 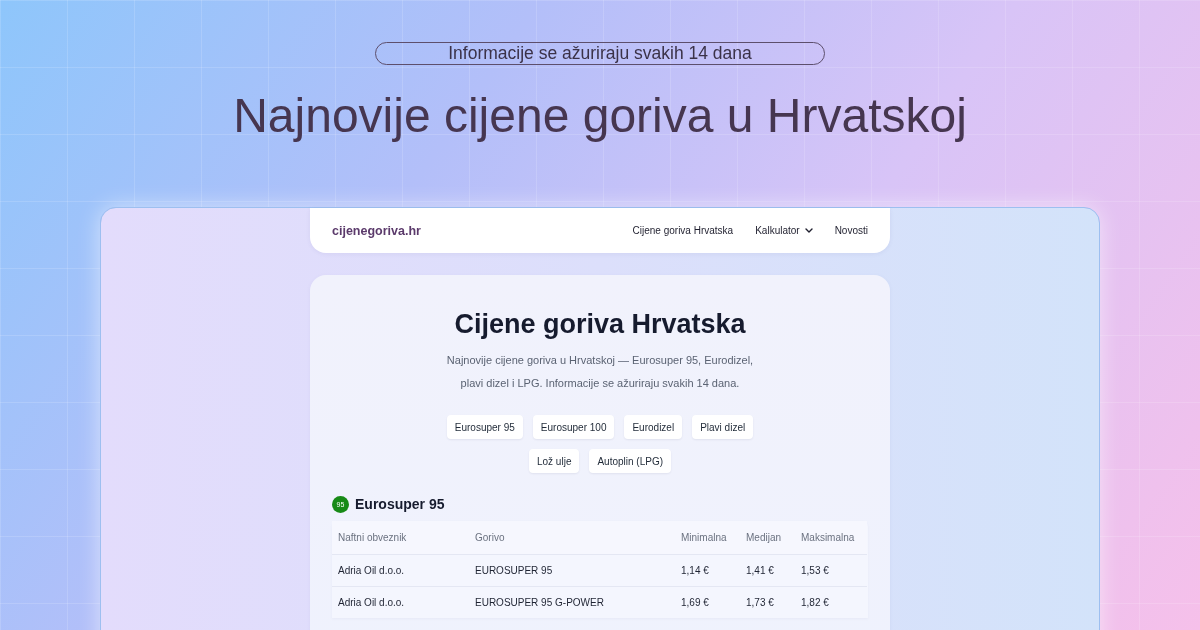 I want to click on nav-link: Cijene goriva Hrvatska, so click(x=683, y=230).